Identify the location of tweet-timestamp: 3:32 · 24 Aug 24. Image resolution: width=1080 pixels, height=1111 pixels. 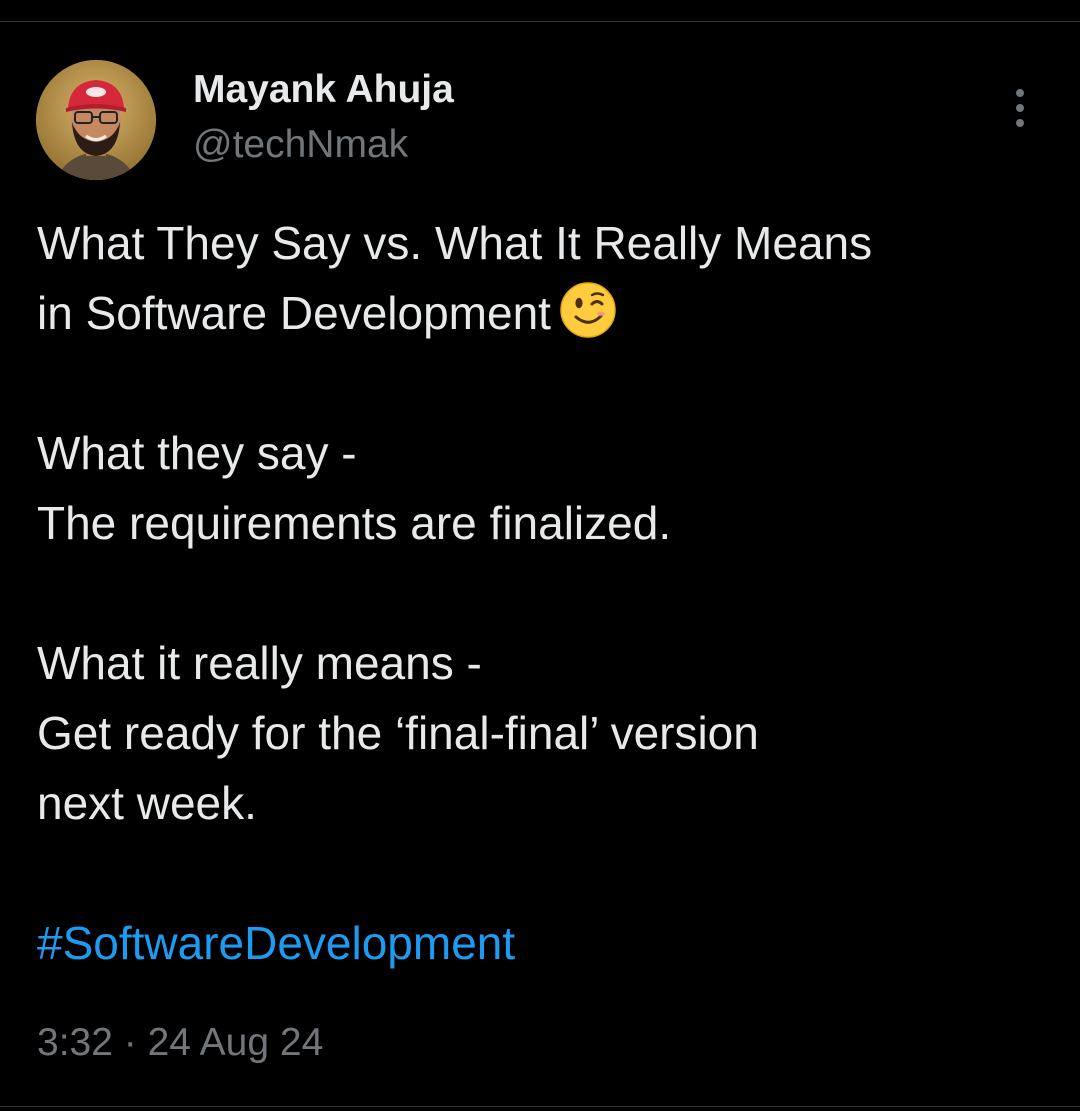
(180, 1043).